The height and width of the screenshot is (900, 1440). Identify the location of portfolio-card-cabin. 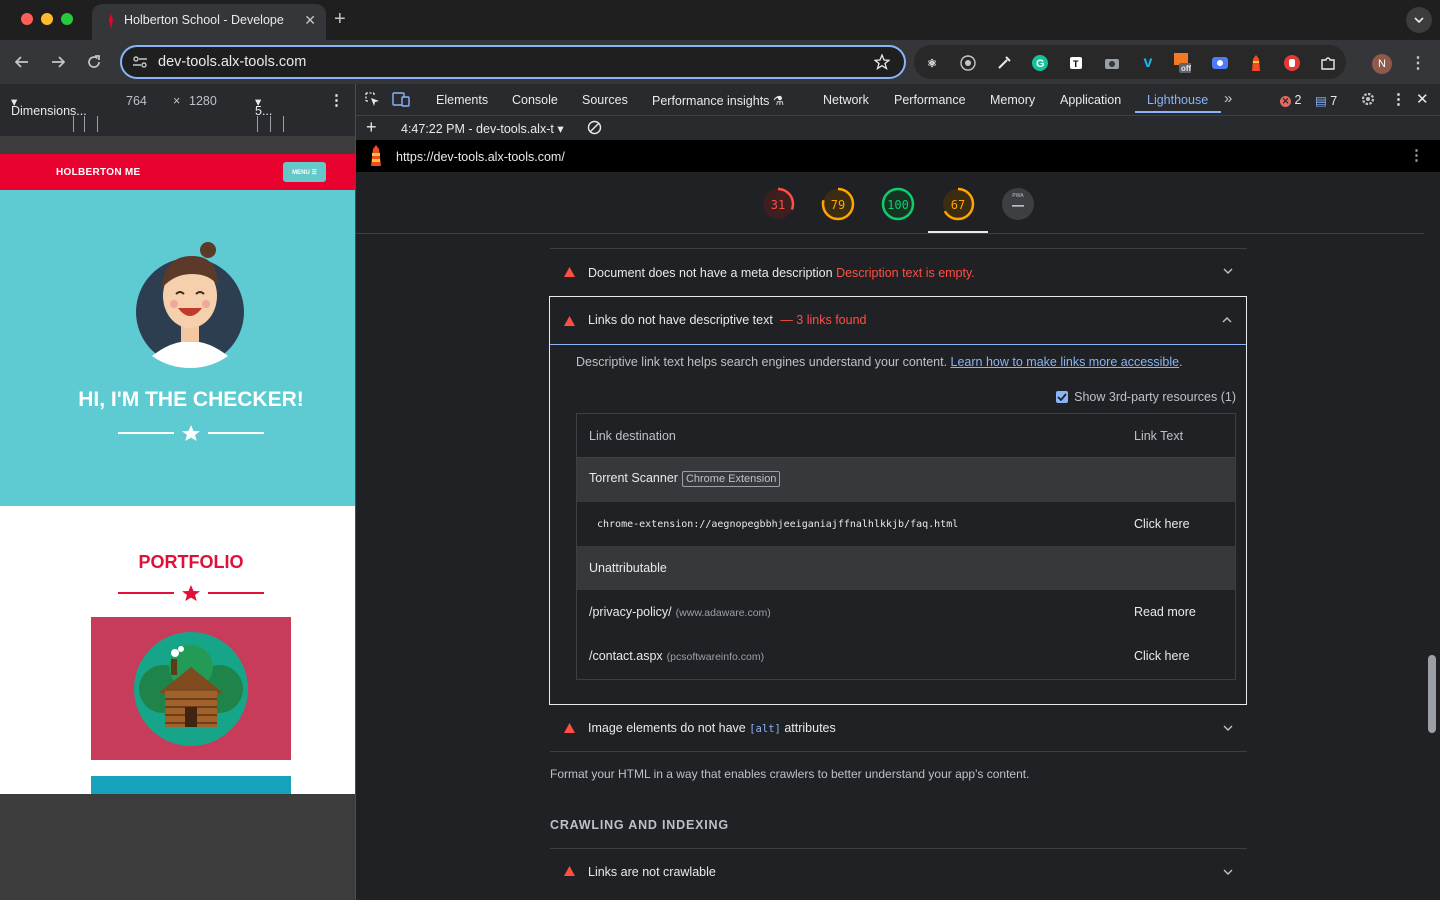
(191, 688).